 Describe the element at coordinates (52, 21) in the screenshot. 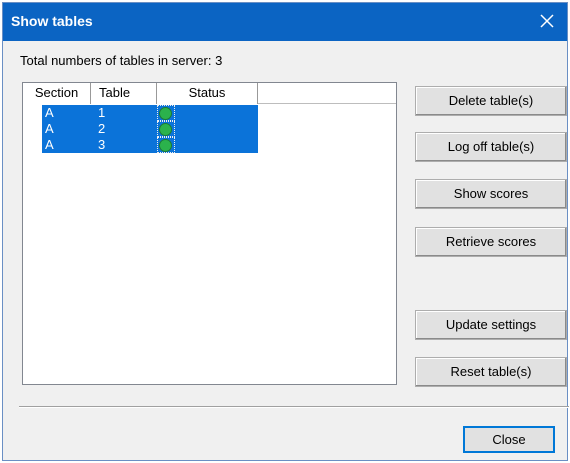

I see `dialog-title: Show tables` at that location.